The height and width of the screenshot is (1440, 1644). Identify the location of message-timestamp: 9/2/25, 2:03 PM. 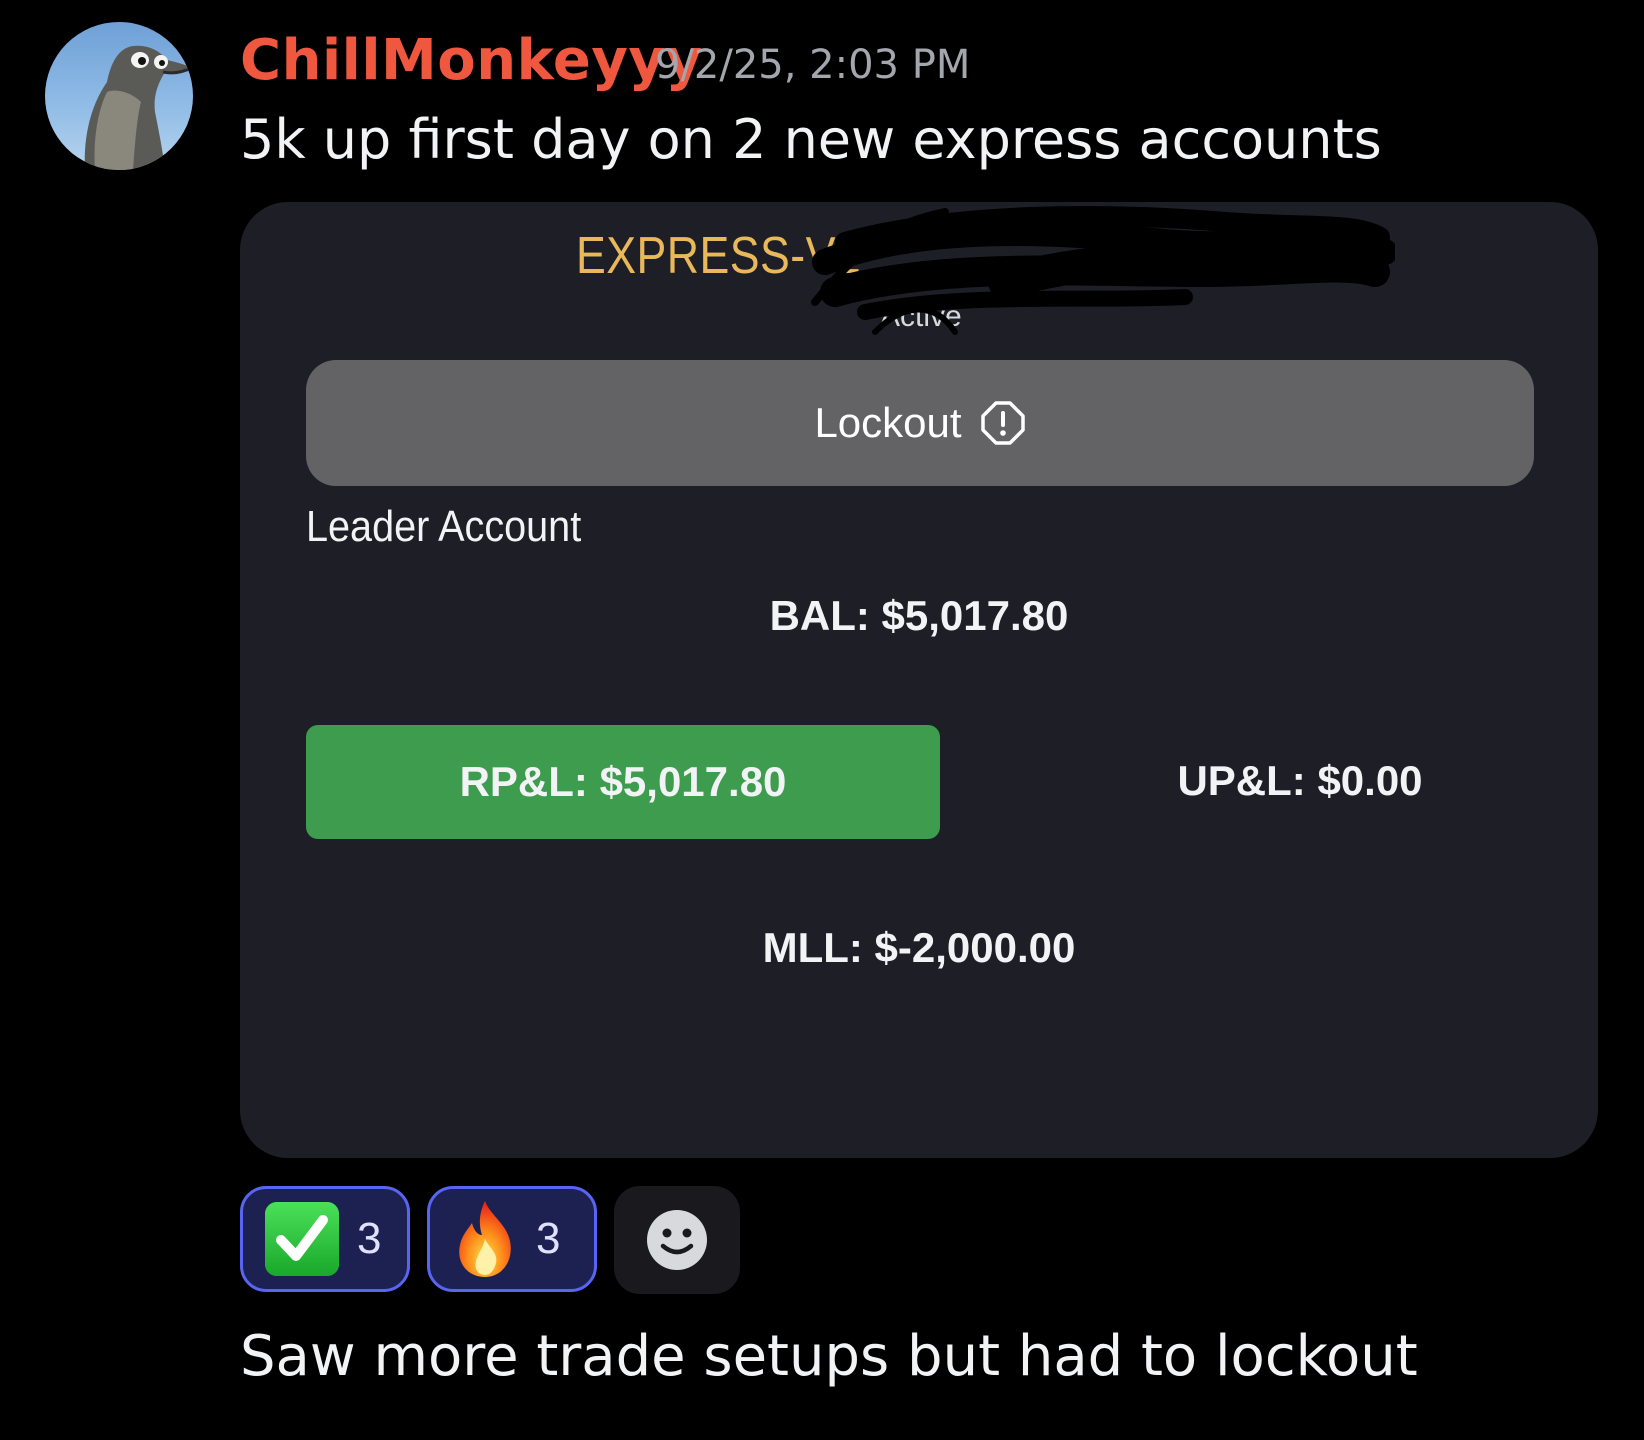
(813, 65).